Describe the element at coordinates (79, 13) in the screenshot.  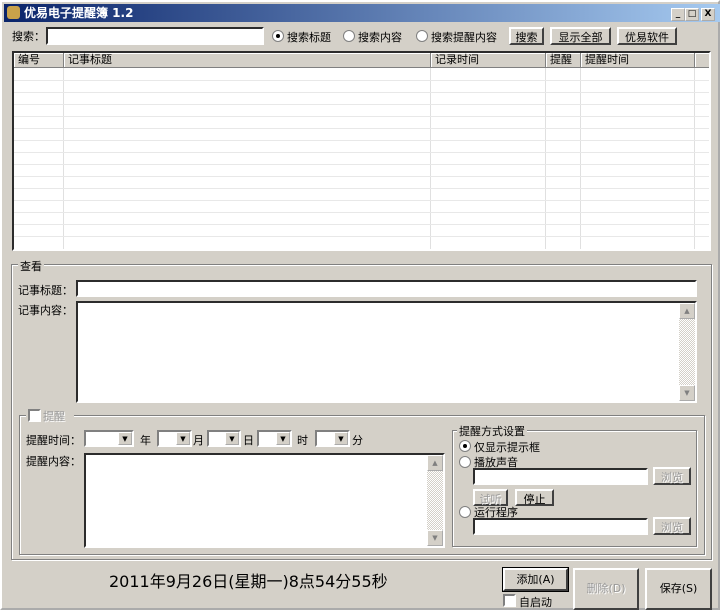
I see `window-title: 优易电子提醒簿 1.2` at that location.